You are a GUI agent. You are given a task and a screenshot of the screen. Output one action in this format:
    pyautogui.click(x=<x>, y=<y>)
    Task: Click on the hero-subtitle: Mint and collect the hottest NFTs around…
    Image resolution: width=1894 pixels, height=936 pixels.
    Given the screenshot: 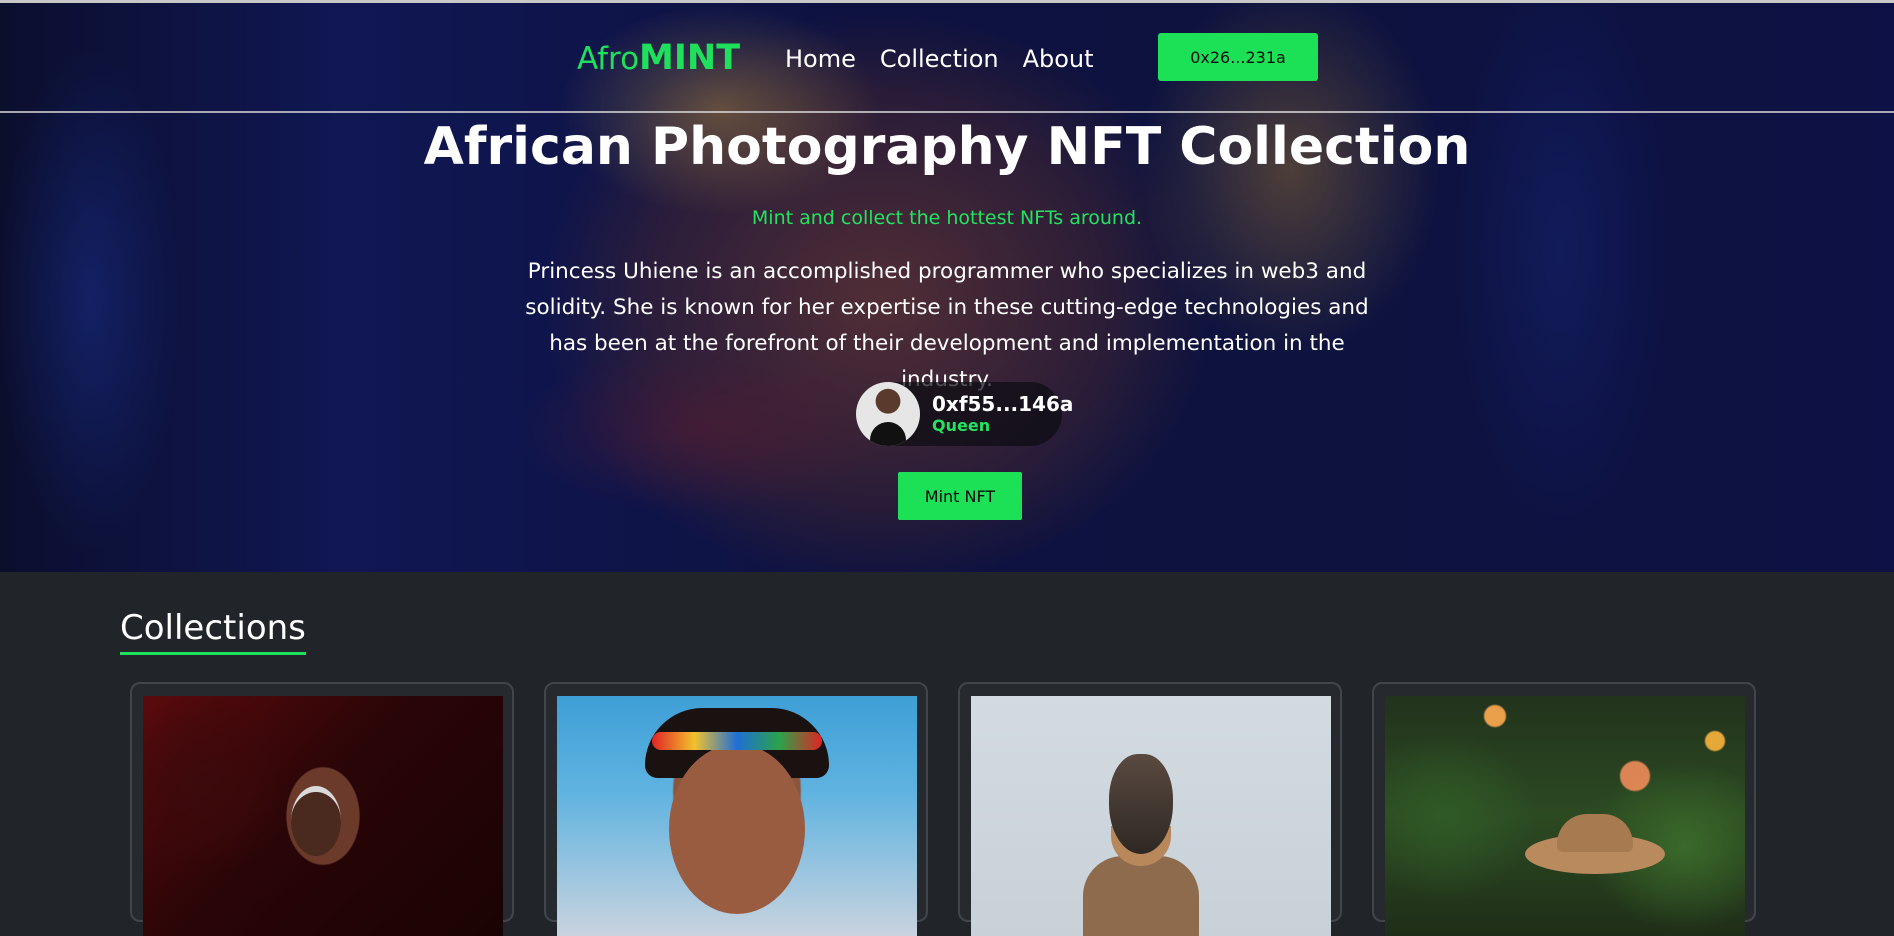 What is the action you would take?
    pyautogui.click(x=947, y=218)
    